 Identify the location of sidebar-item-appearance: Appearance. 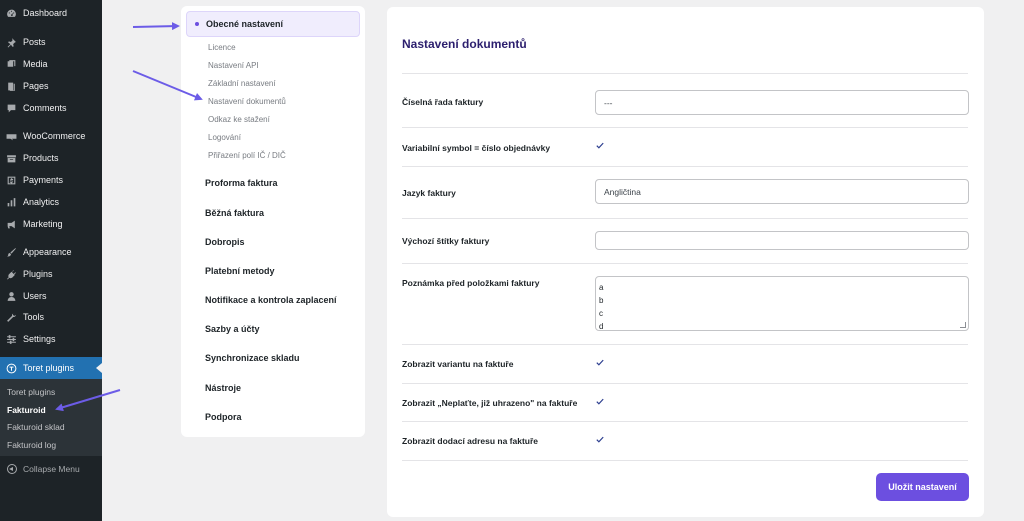
(51, 252).